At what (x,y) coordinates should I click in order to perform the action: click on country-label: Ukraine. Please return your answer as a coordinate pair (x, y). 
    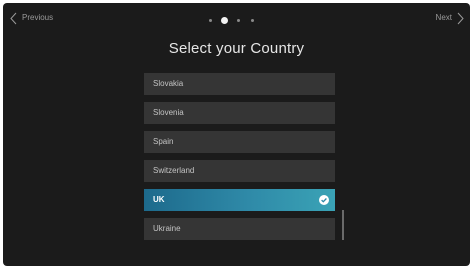
    Looking at the image, I should click on (167, 228).